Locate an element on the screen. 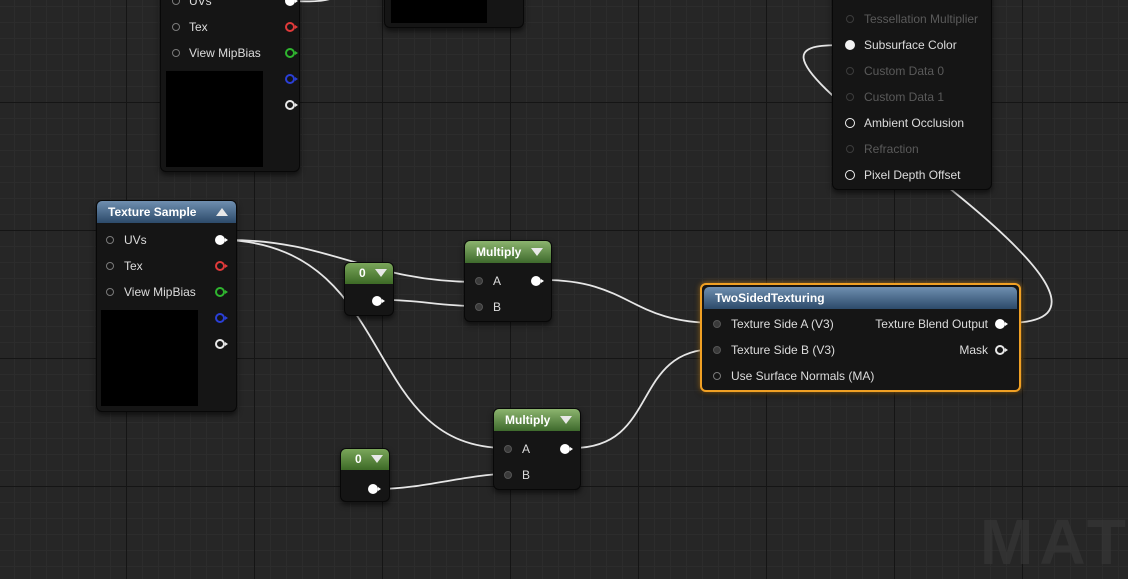  texture-sample-node-top: UVs Tex View MipBias is located at coordinates (230, 86).